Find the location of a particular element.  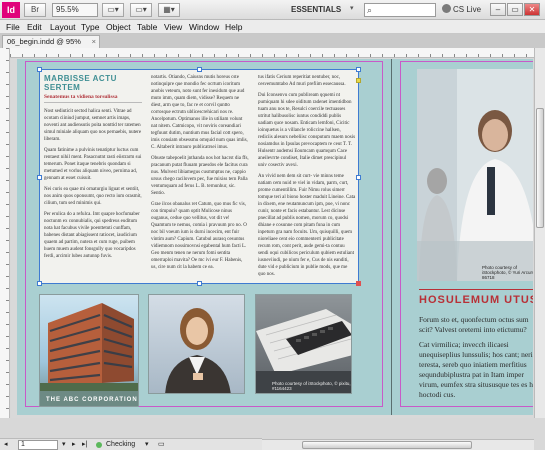

preflight-menu-chevron-icon: ▾ is located at coordinates (147, 445).